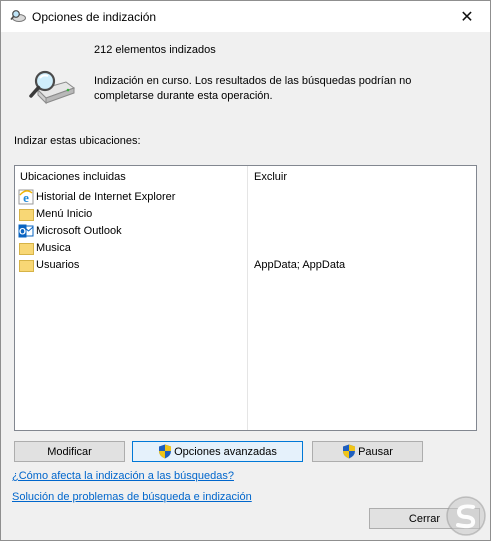  What do you see at coordinates (79, 231) in the screenshot?
I see `location-label: Microsoft Outlook` at bounding box center [79, 231].